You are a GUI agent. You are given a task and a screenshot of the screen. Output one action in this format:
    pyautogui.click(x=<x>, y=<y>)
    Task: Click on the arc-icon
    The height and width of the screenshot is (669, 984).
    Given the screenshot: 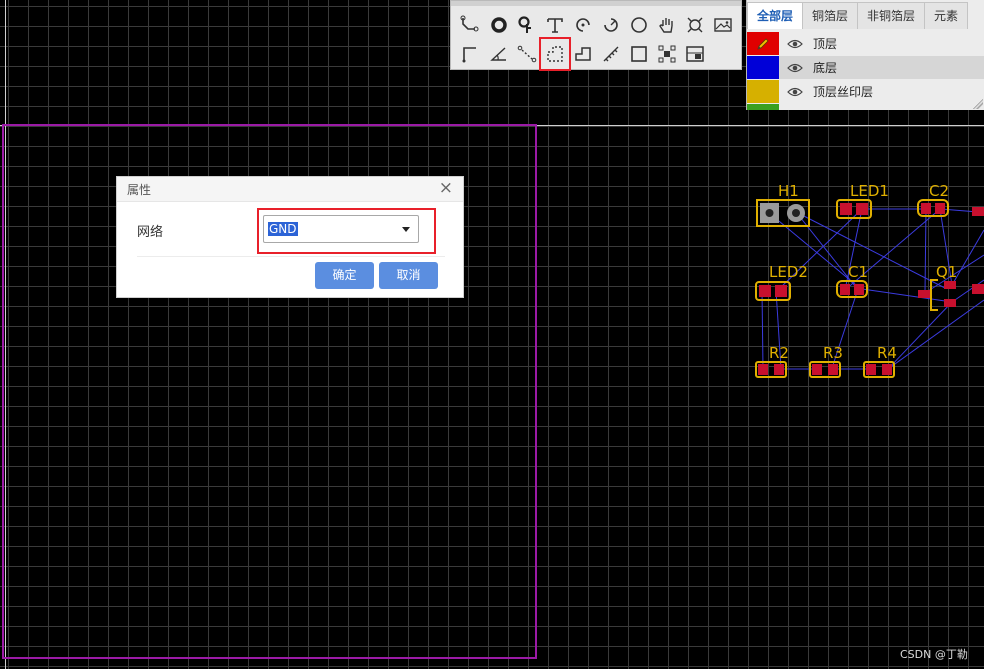 What is the action you would take?
    pyautogui.click(x=583, y=25)
    